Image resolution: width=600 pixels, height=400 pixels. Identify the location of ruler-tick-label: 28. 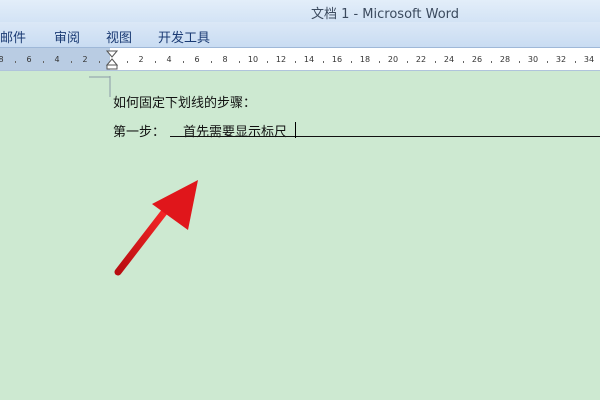
(505, 59).